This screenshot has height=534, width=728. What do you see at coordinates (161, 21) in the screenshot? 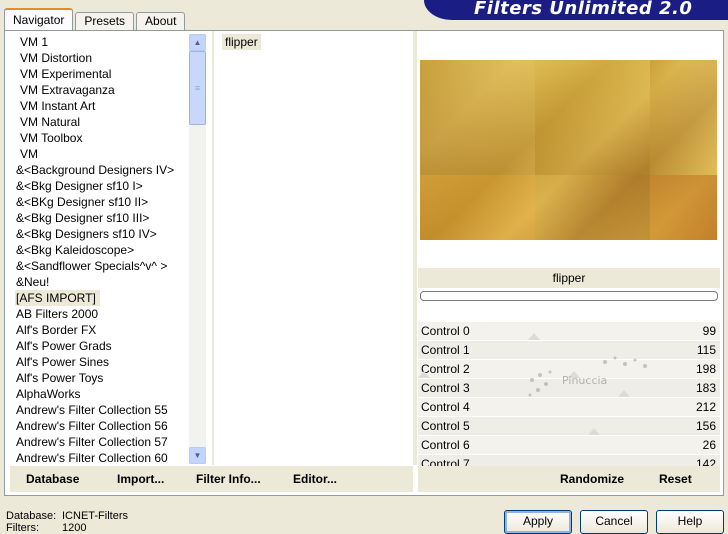
I see `tab-about: About` at bounding box center [161, 21].